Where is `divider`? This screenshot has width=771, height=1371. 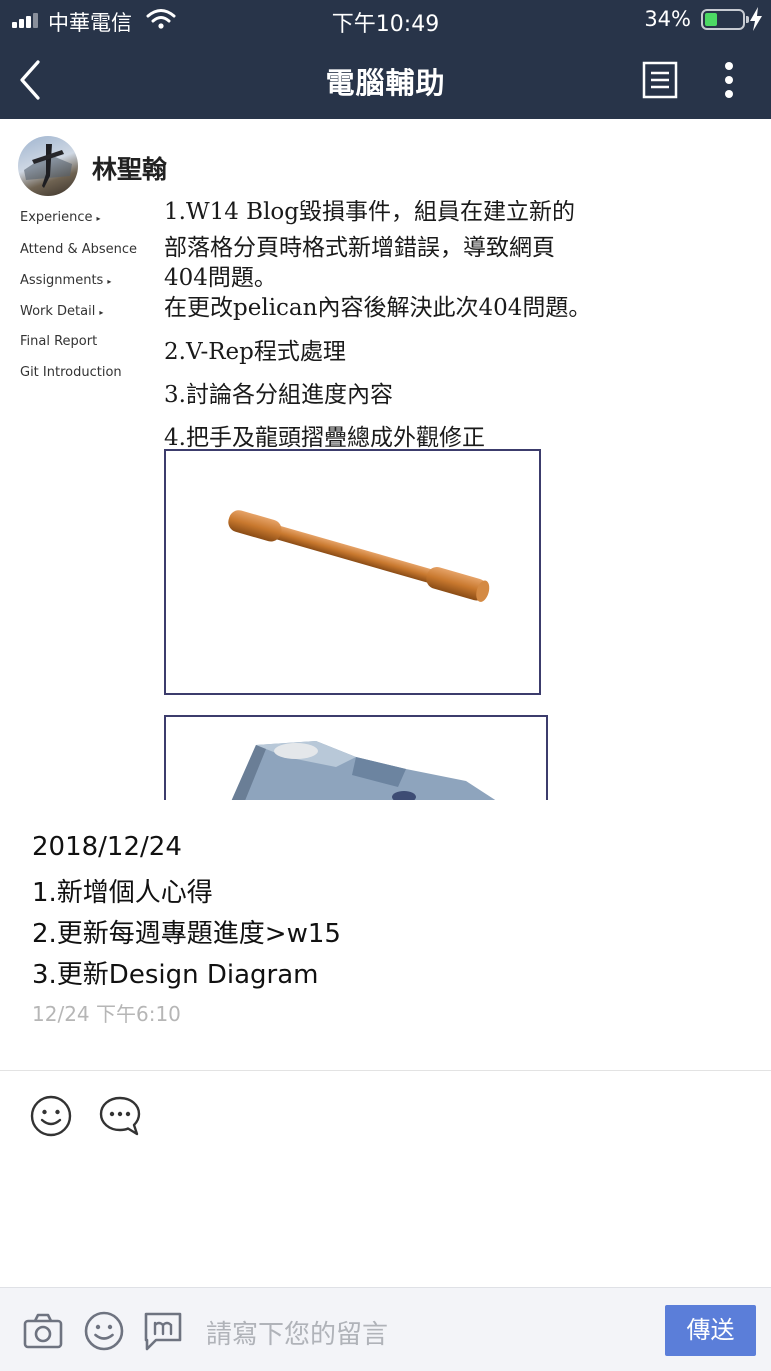 divider is located at coordinates (385, 1070).